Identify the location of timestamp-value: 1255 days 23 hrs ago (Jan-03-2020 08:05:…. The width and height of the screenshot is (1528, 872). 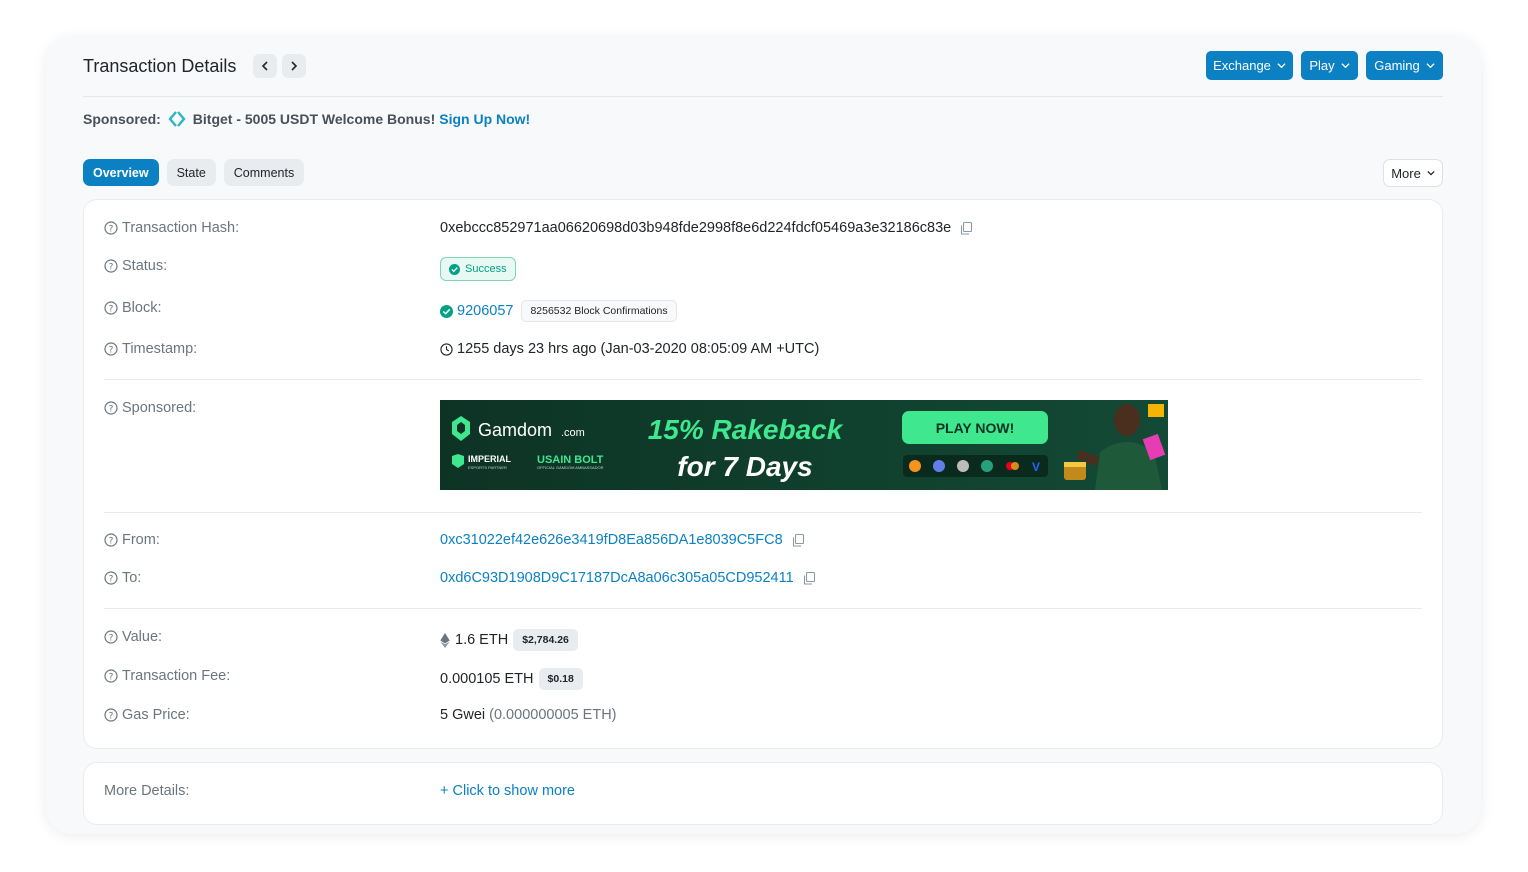
(638, 349).